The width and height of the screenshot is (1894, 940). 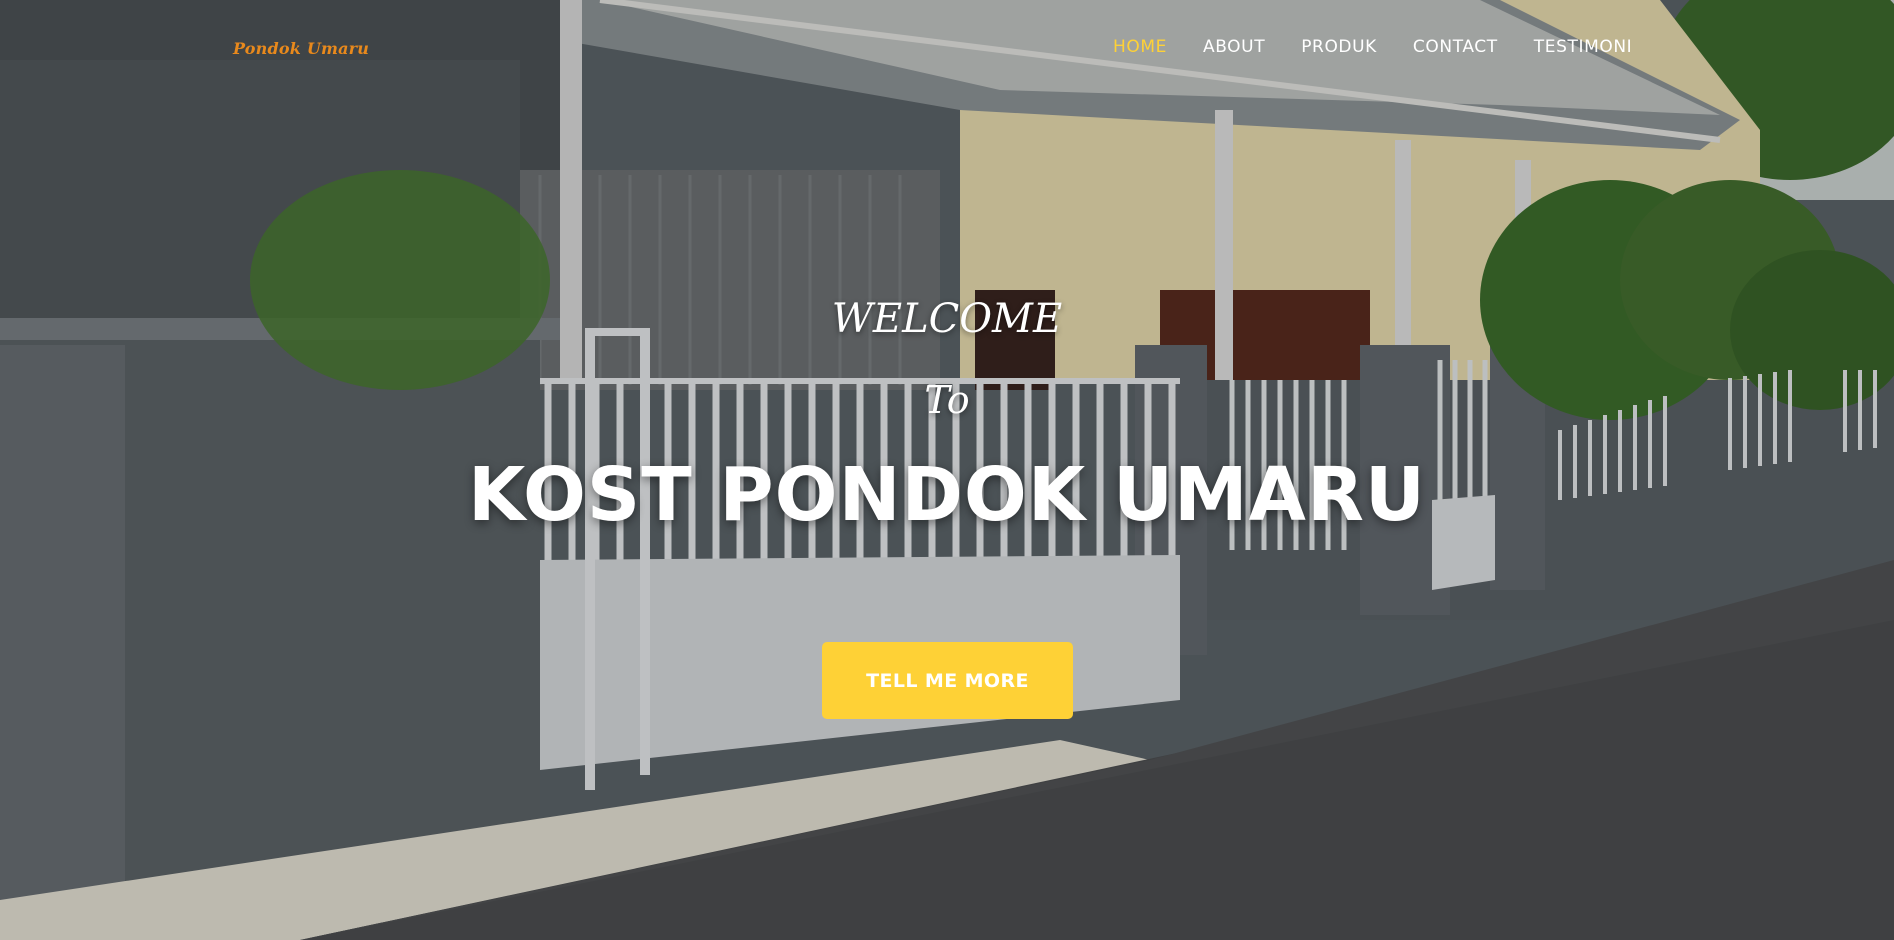 I want to click on hero-to-text: To, so click(x=947, y=400).